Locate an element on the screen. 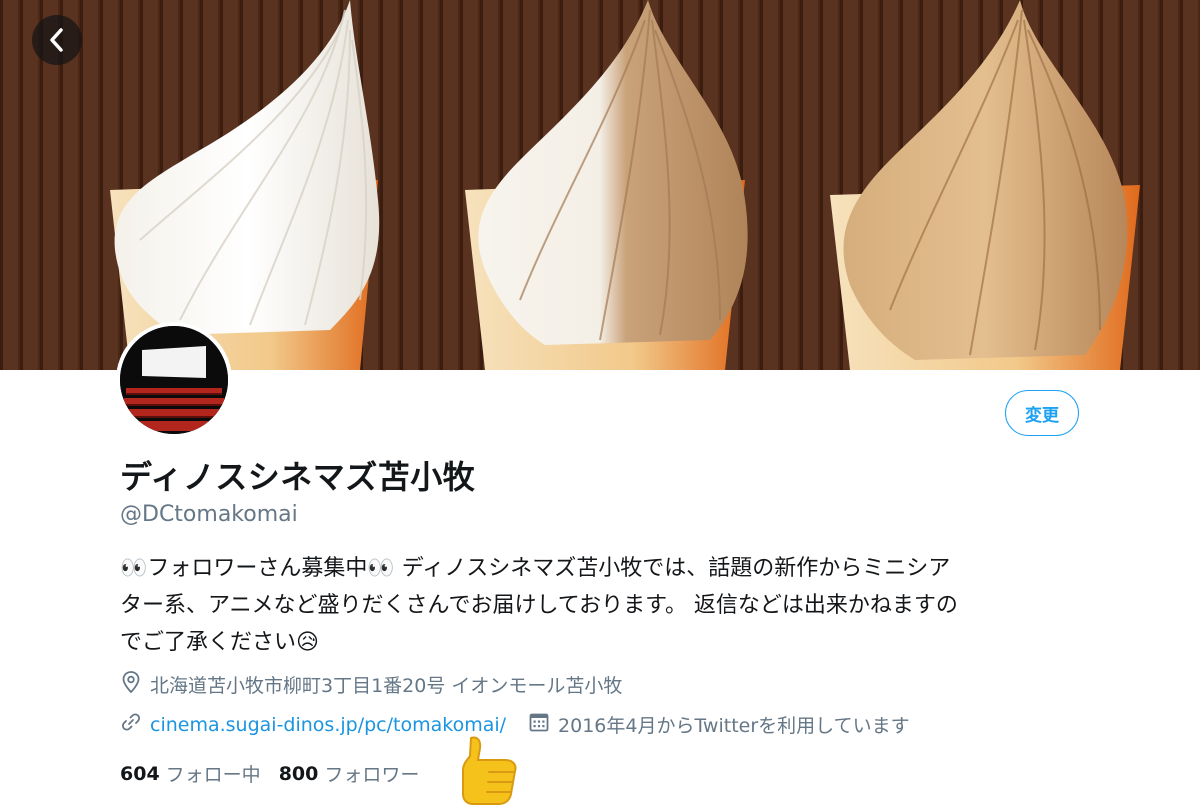  joined-date-text: 2016年4月からTwitterを利用しています is located at coordinates (734, 726).